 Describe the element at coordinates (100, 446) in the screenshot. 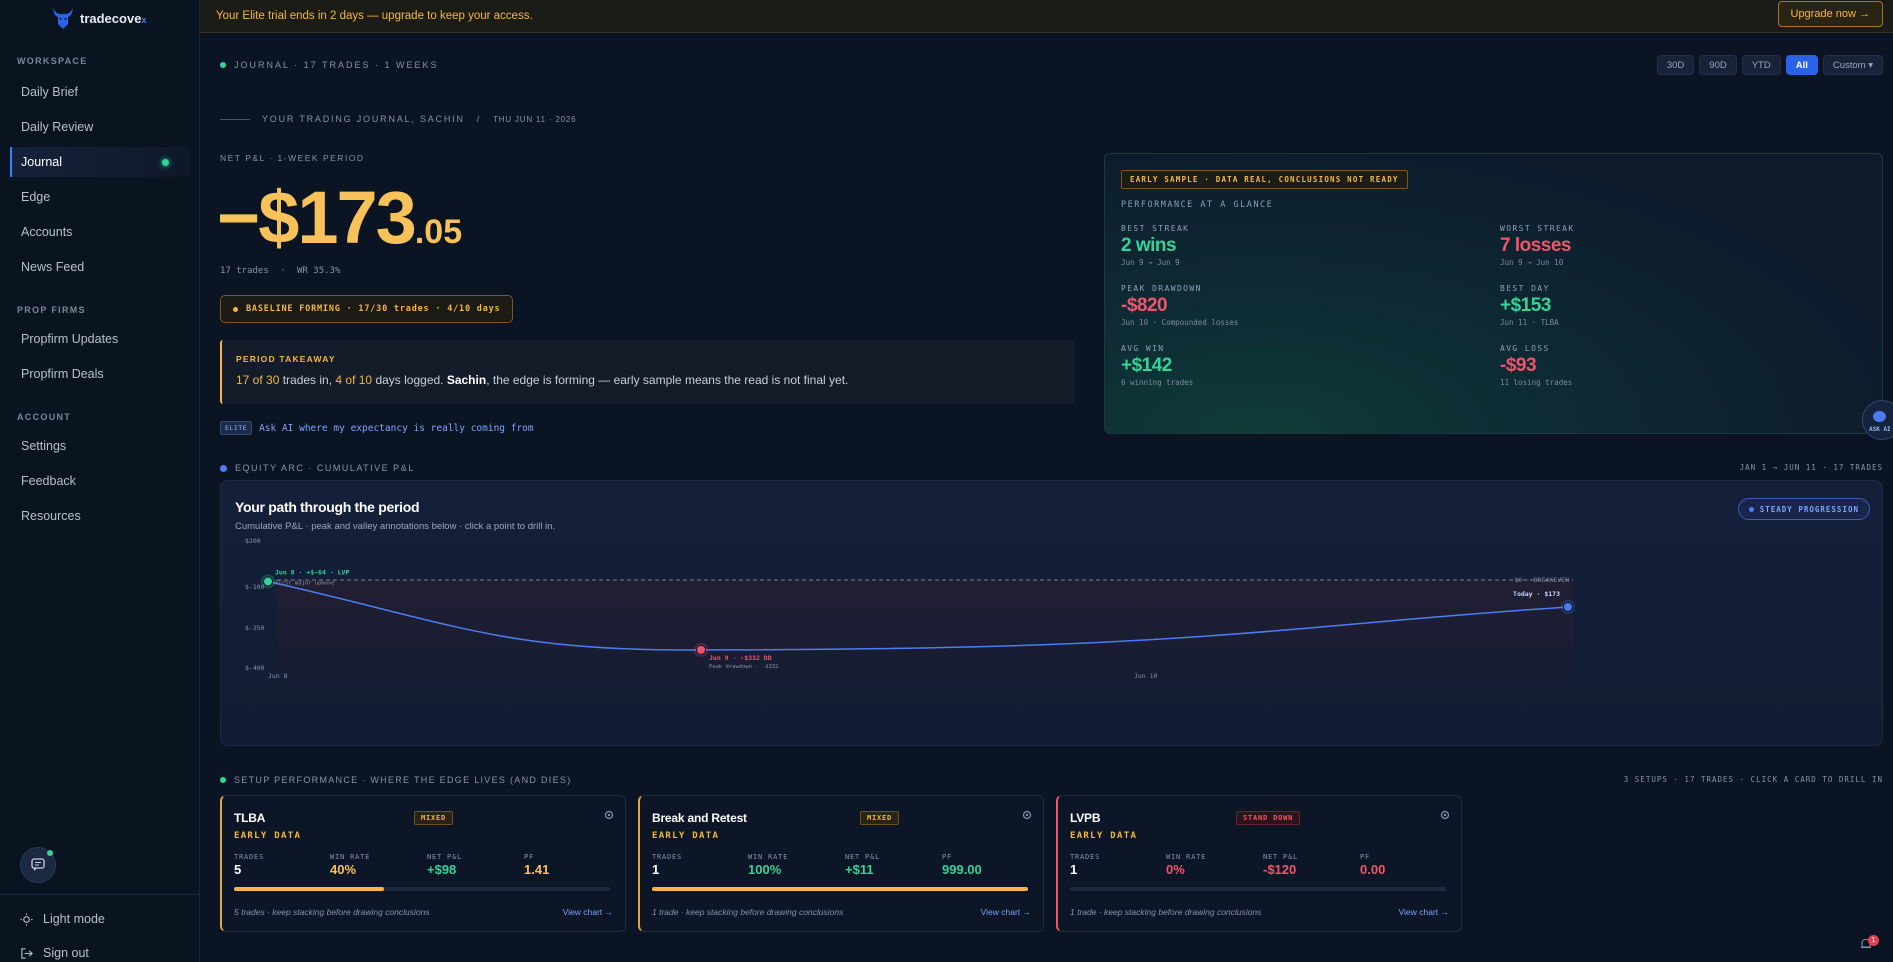

I see `sidebar-item-settings: Settings` at that location.